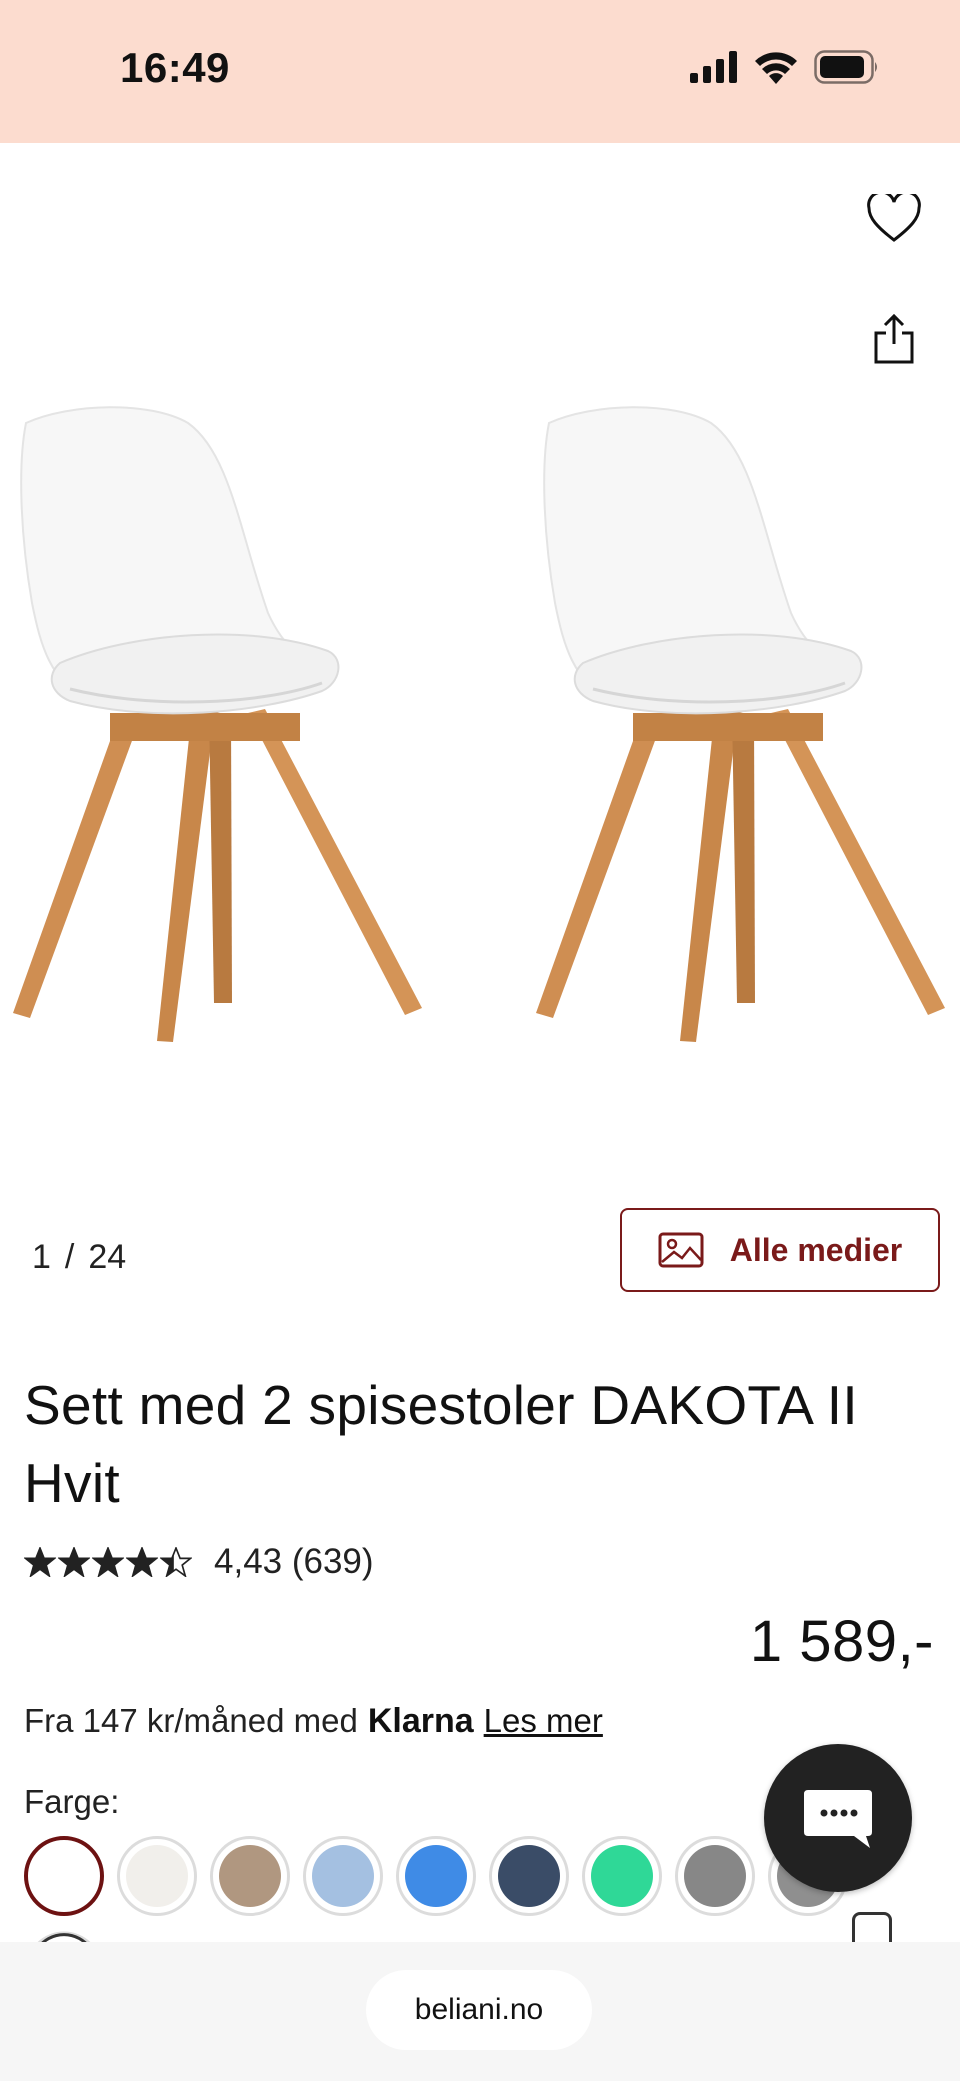 This screenshot has width=960, height=2081. Describe the element at coordinates (681, 1250) in the screenshot. I see `image-icon` at that location.